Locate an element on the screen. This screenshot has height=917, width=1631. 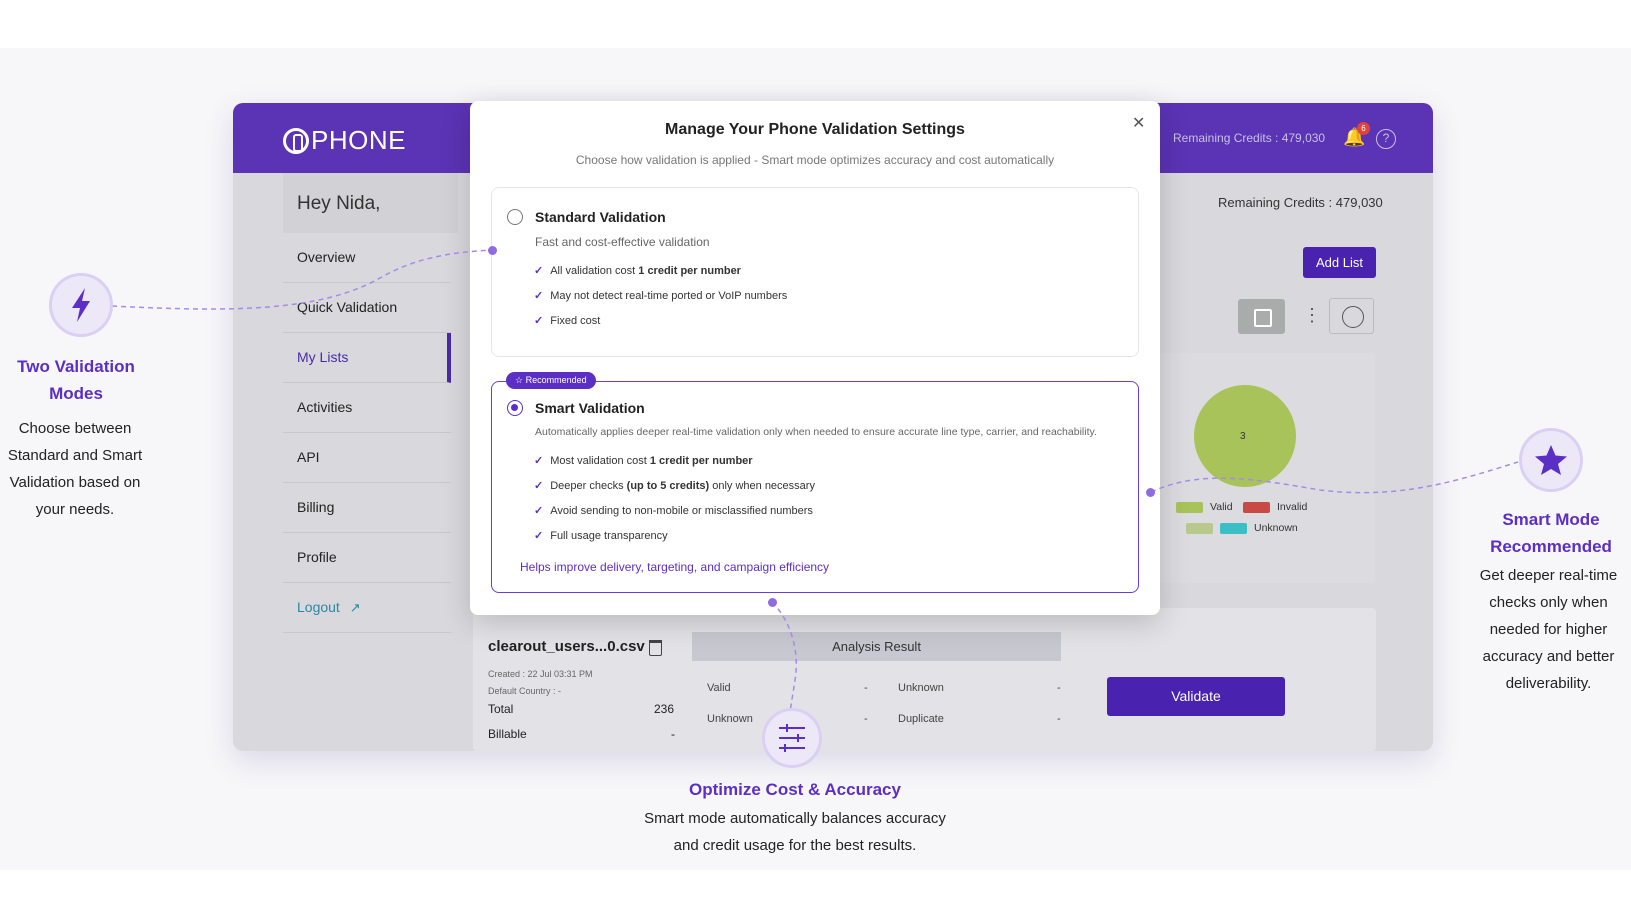
callout-left-title: Two Validation Modes is located at coordinates (76, 380).